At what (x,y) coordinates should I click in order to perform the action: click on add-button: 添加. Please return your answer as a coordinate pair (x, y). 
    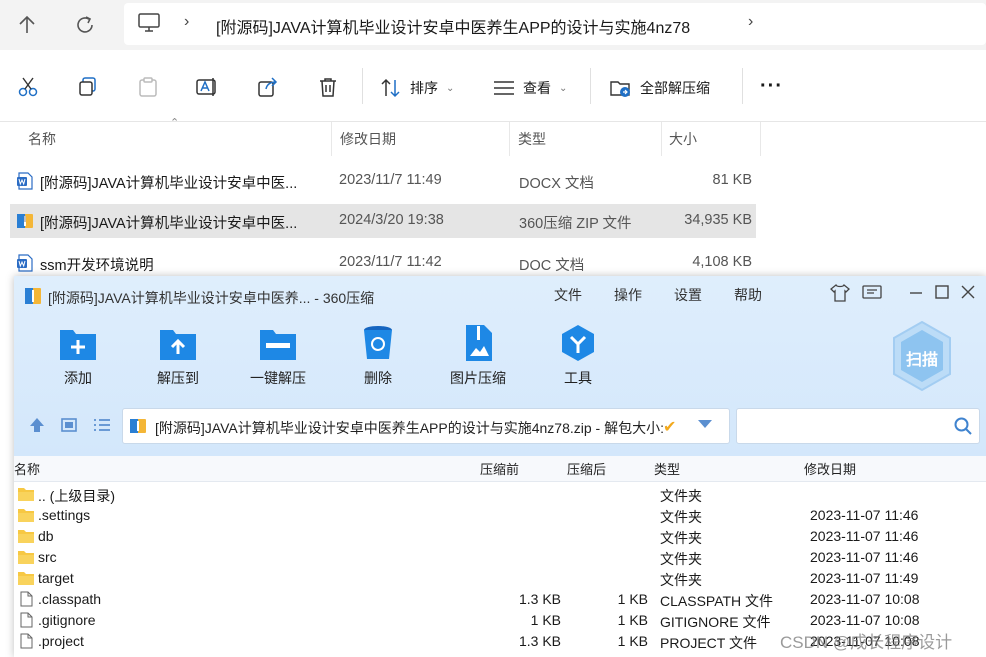
    Looking at the image, I should click on (78, 356).